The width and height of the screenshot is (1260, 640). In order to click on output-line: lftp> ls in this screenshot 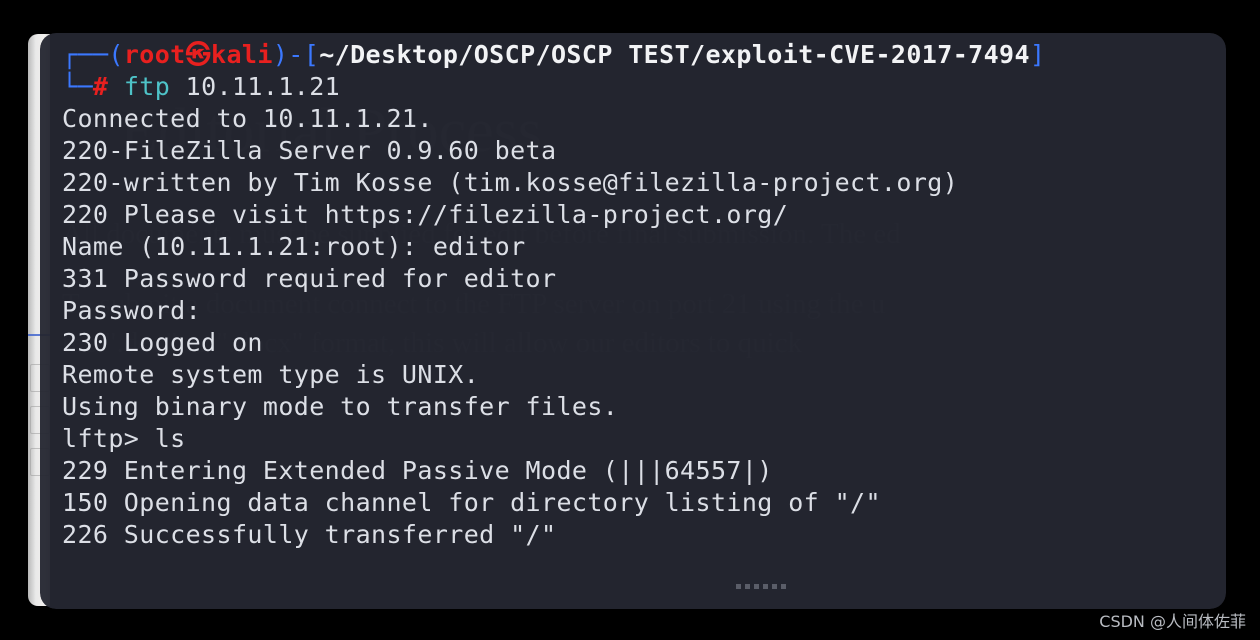, I will do `click(124, 438)`.